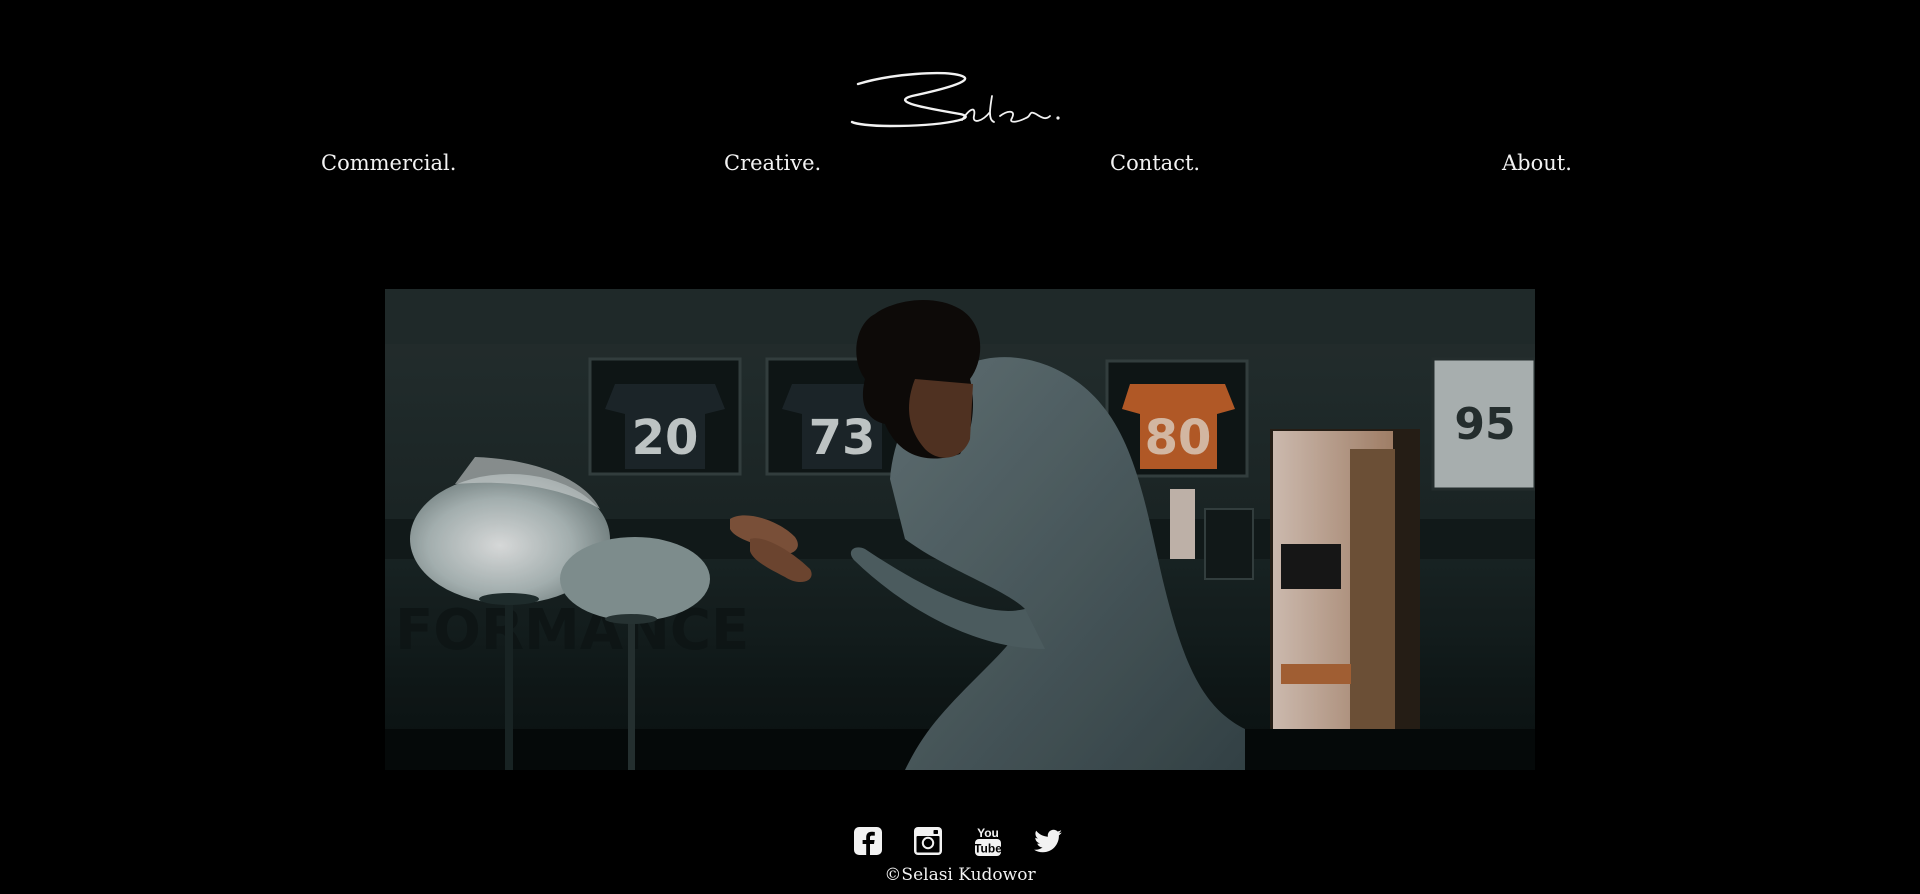  What do you see at coordinates (962, 842) in the screenshot?
I see `social-links: You Tube` at bounding box center [962, 842].